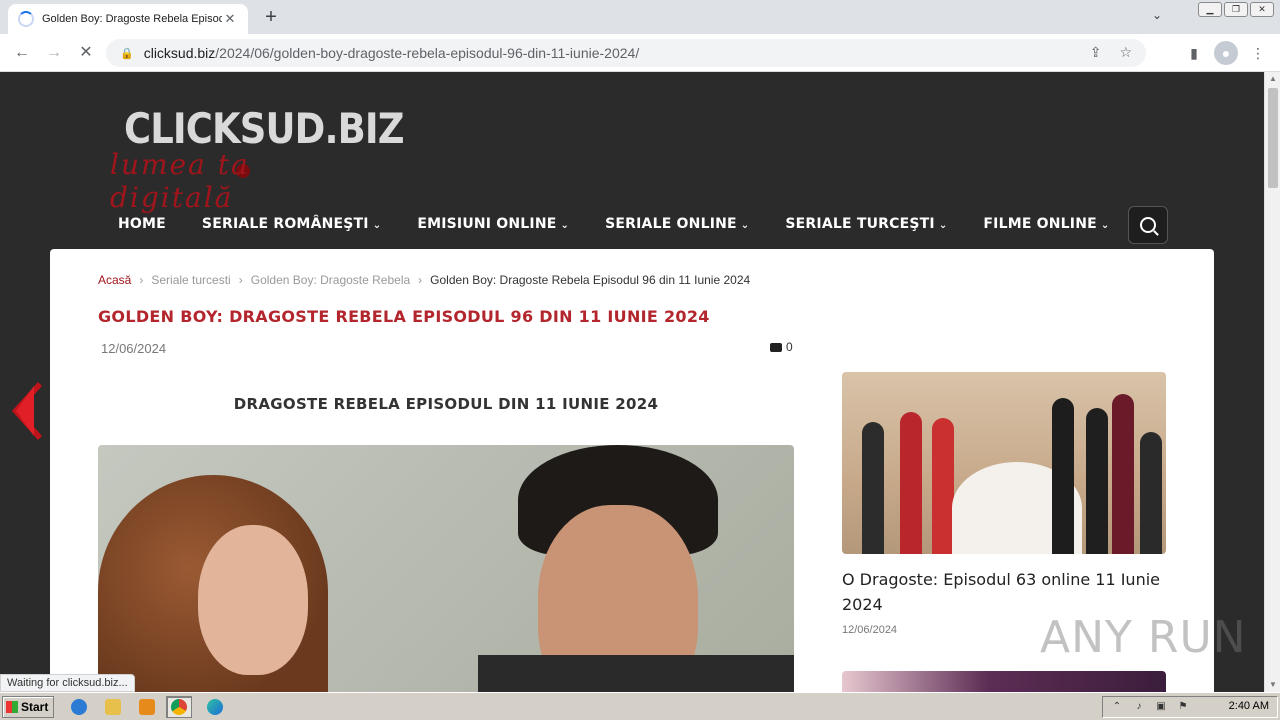 The width and height of the screenshot is (1280, 720). Describe the element at coordinates (1125, 52) in the screenshot. I see `bookmark-star-icon: ☆` at that location.